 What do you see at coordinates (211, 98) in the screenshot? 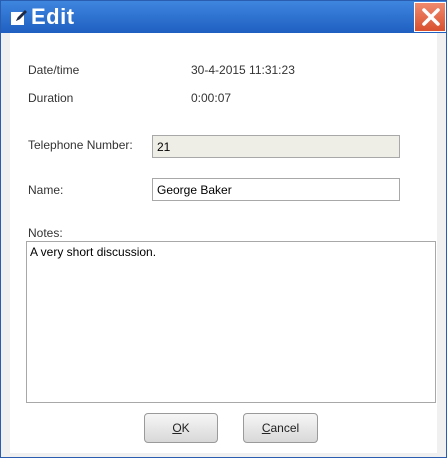
I see `duration-value: 0:00:07` at bounding box center [211, 98].